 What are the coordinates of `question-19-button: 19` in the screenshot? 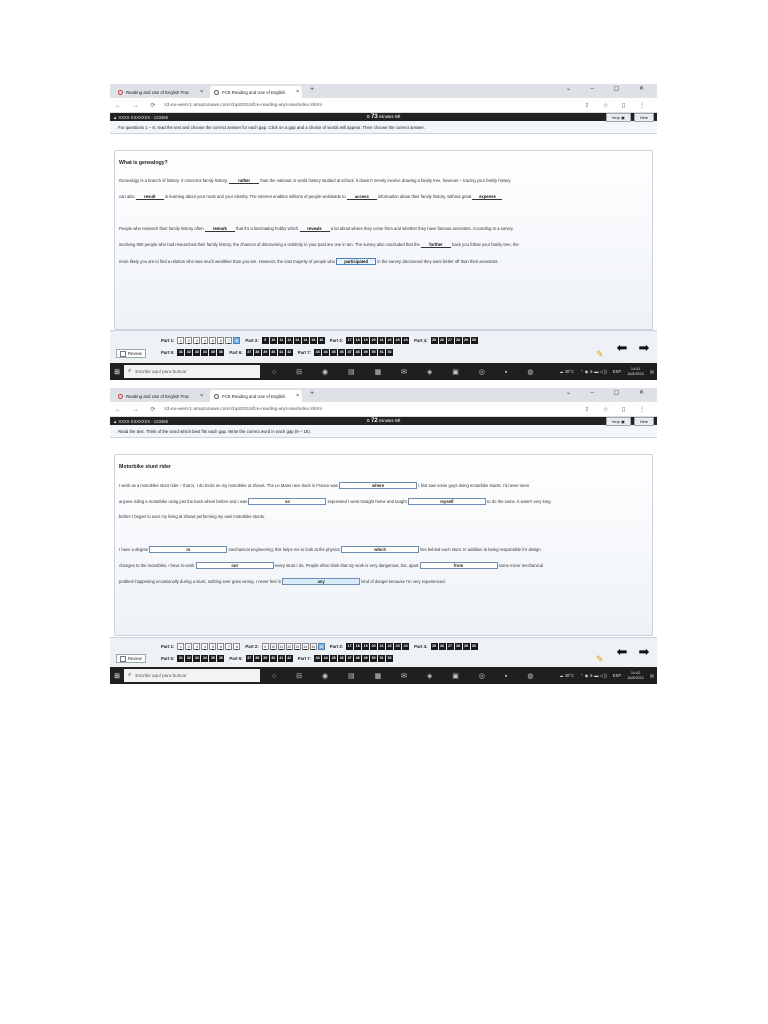 It's located at (366, 646).